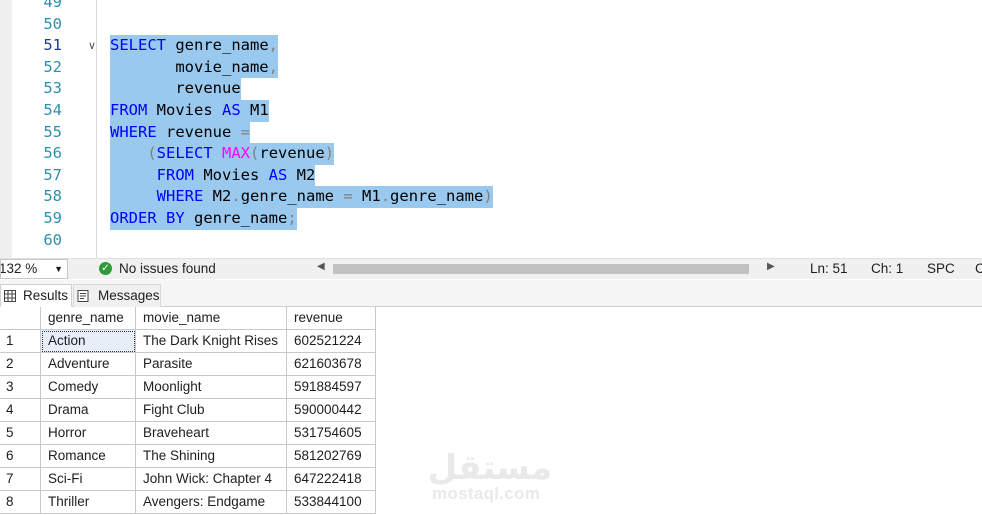  I want to click on tab-messages-label: Messages, so click(129, 295).